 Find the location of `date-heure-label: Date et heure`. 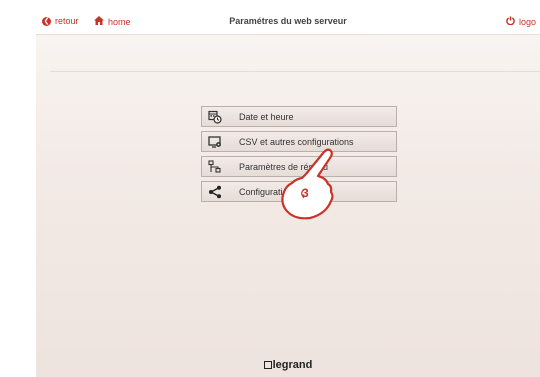

date-heure-label: Date et heure is located at coordinates (266, 117).